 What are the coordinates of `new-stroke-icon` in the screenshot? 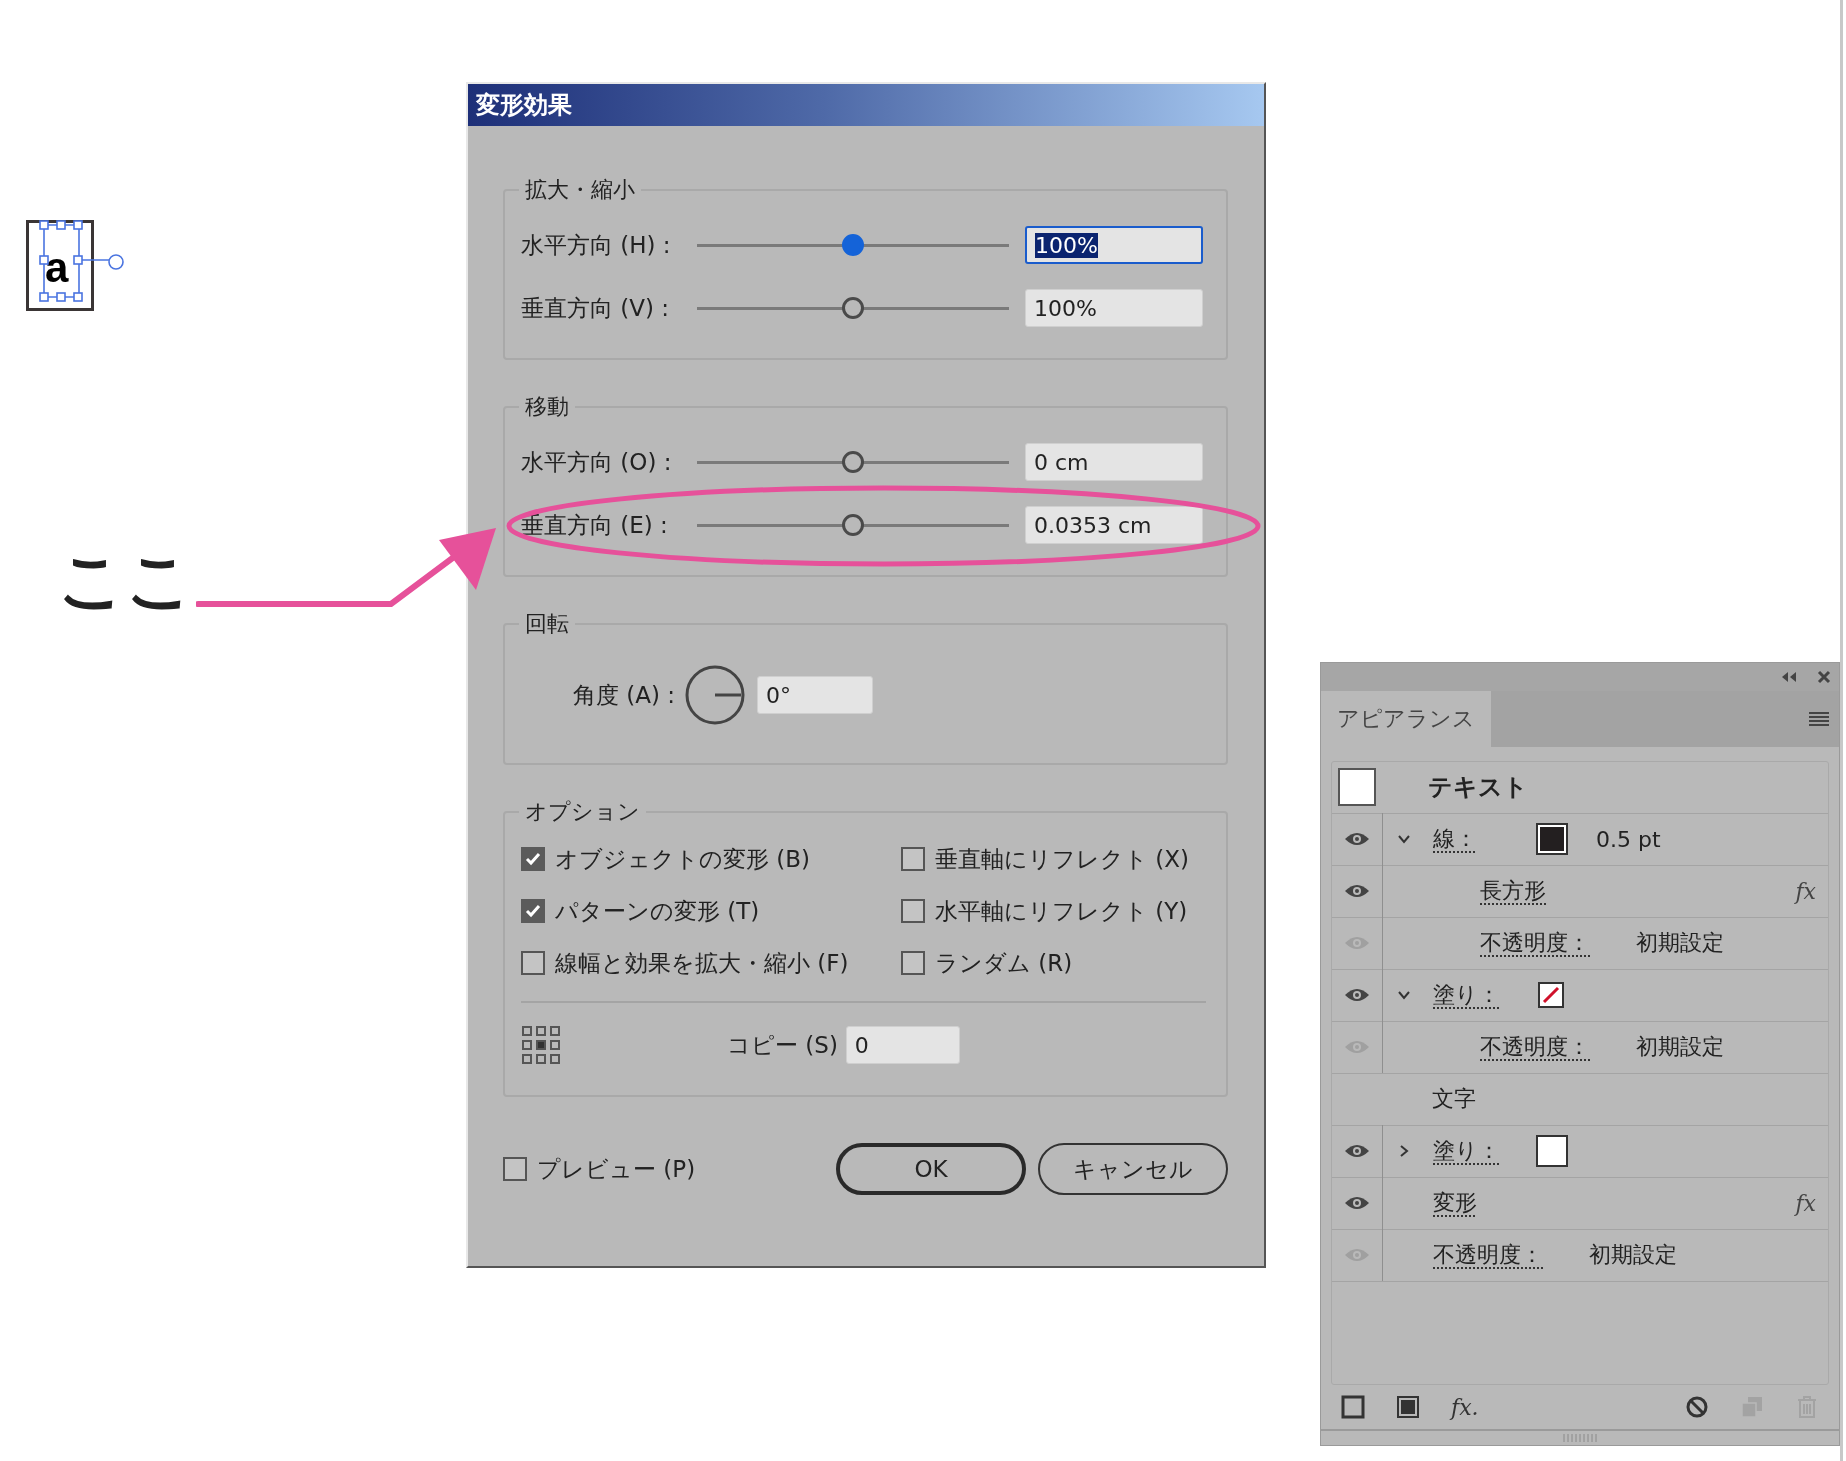 It's located at (1353, 1407).